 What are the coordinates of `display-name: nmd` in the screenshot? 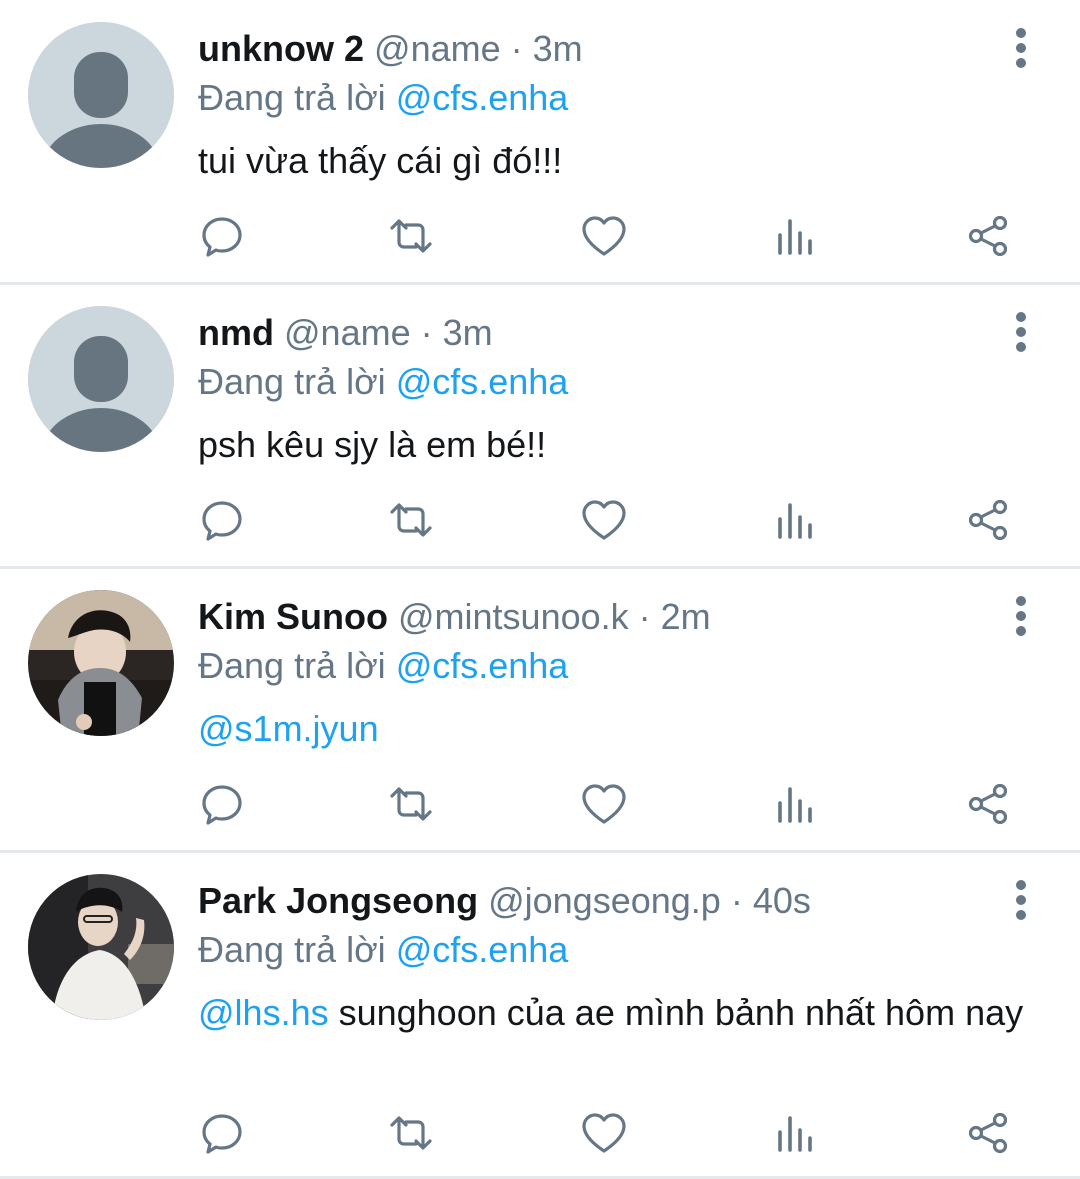 It's located at (236, 332).